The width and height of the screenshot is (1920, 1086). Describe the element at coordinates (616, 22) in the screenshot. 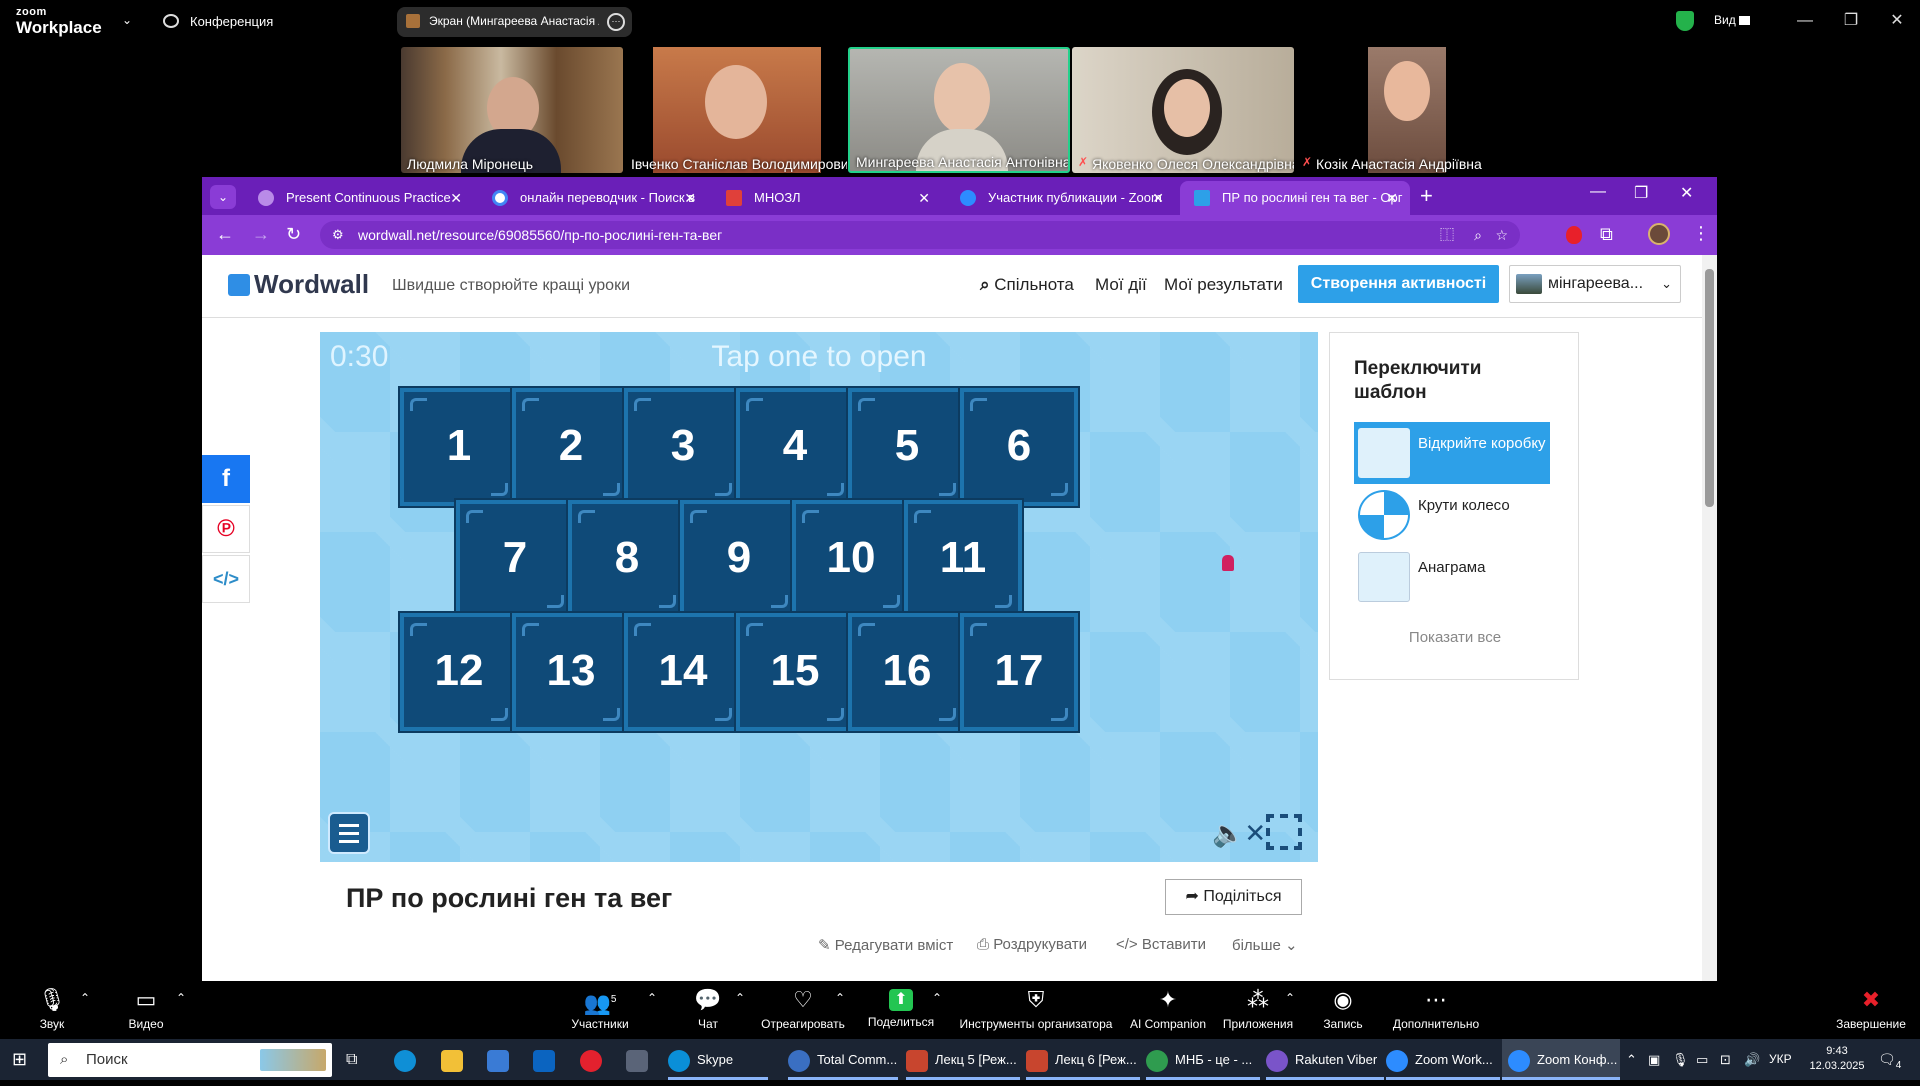

I see `more-options-icon: ···` at that location.